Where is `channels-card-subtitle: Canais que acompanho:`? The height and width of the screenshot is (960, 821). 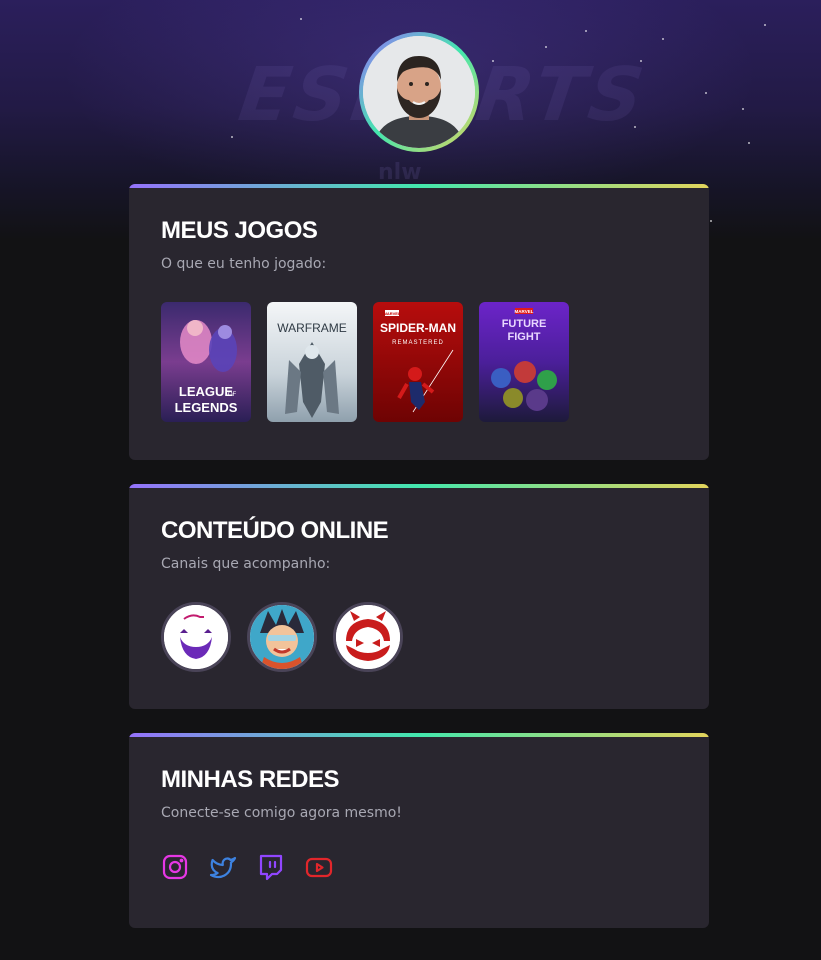
channels-card-subtitle: Canais que acompanho: is located at coordinates (246, 564).